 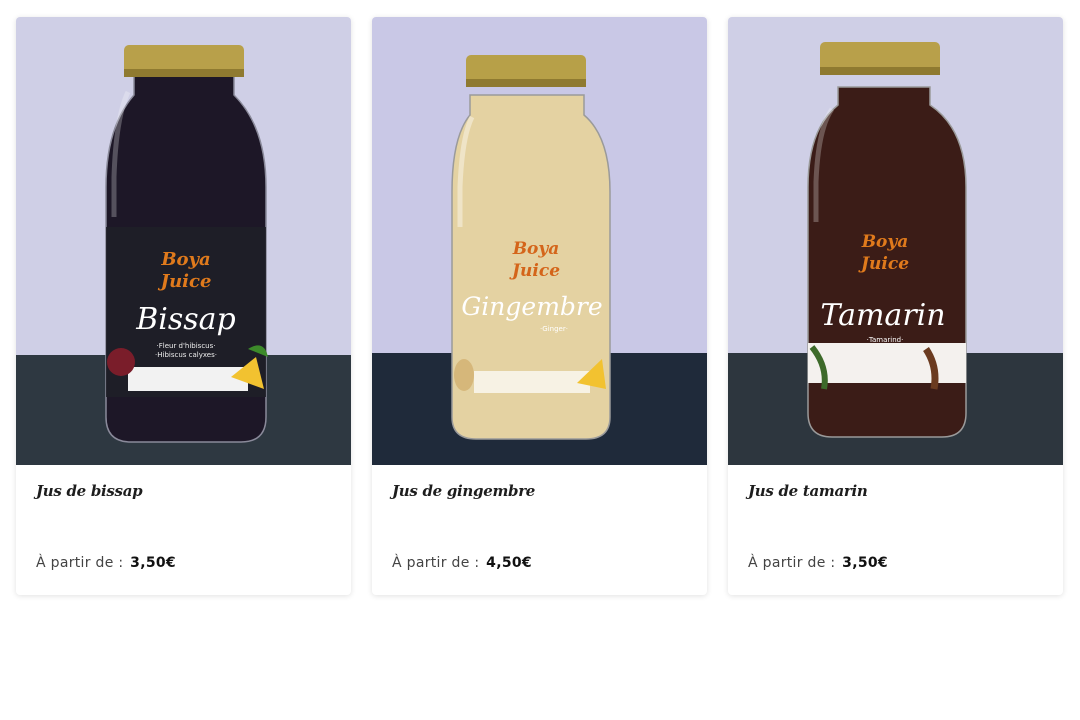 I want to click on product-price: À partir de : 4,50€, so click(x=462, y=563).